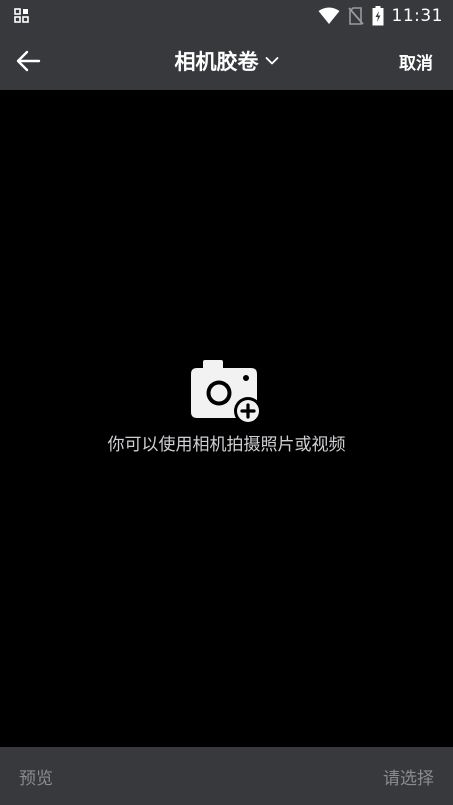  I want to click on page-title: 相机胶卷, so click(216, 62).